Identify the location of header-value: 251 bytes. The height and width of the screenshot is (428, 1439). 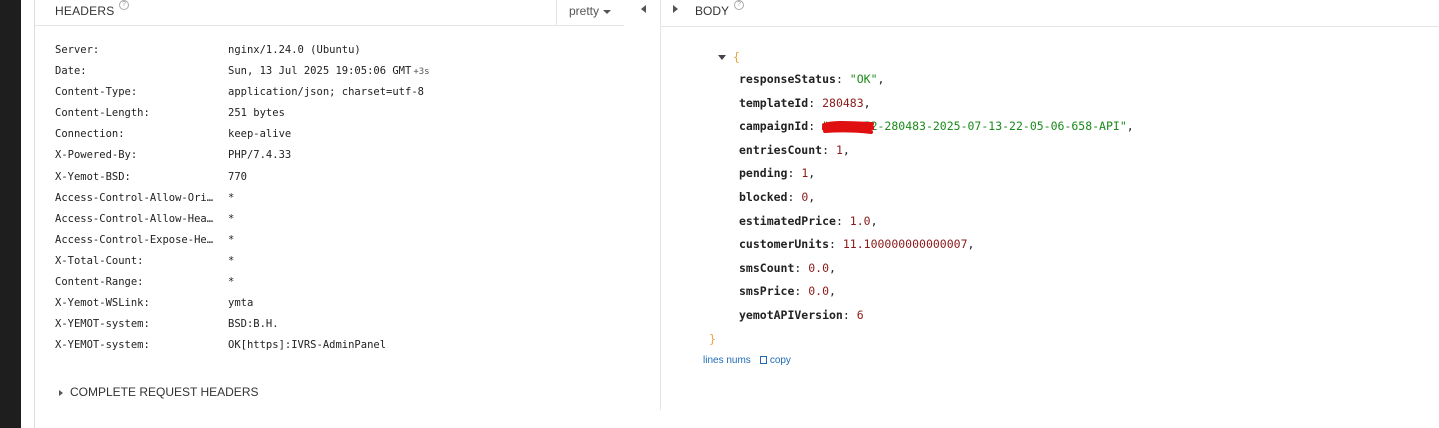
(256, 113).